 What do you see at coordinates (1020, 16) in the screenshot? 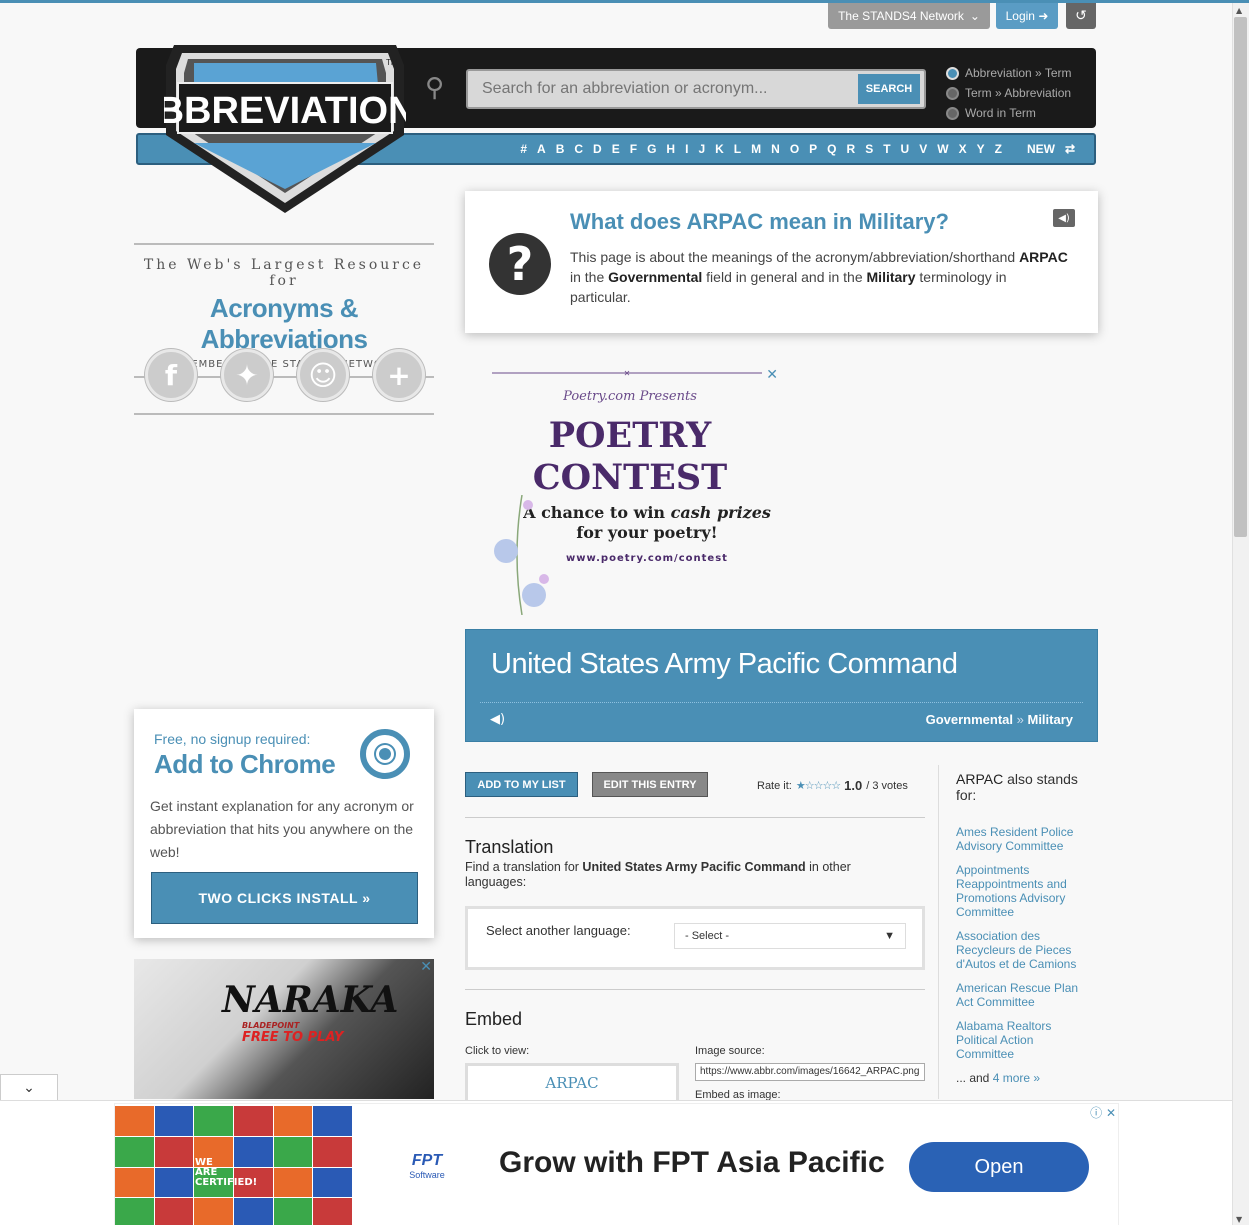
I see `login-label: Login` at bounding box center [1020, 16].